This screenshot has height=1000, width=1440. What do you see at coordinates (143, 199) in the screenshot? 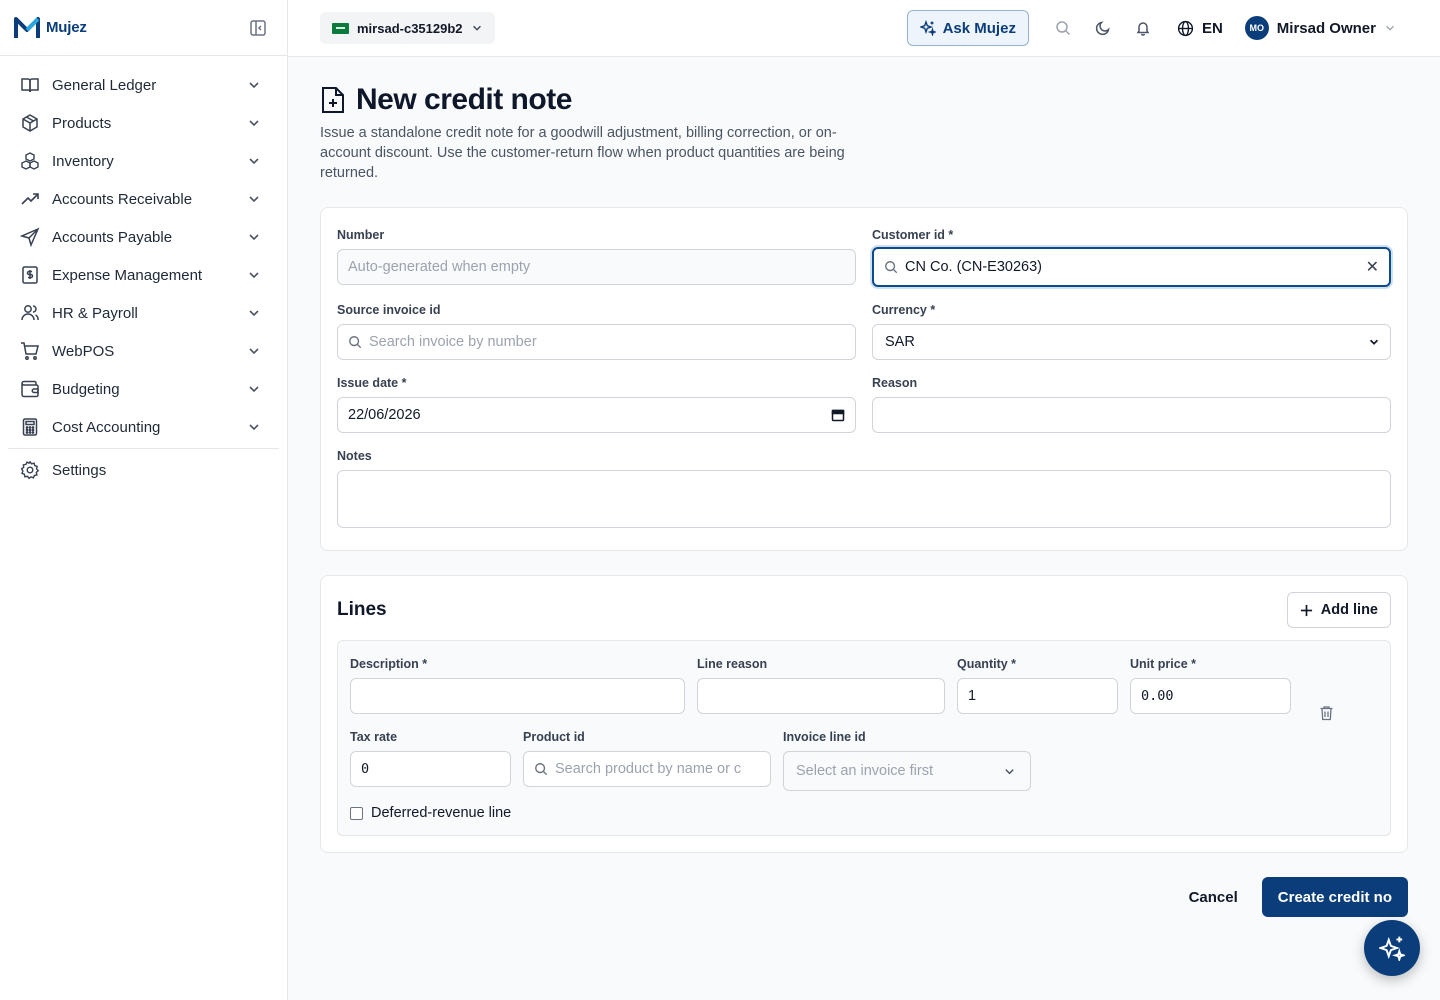
I see `sidebar-item-accounts-receivable: Accounts Receivable` at bounding box center [143, 199].